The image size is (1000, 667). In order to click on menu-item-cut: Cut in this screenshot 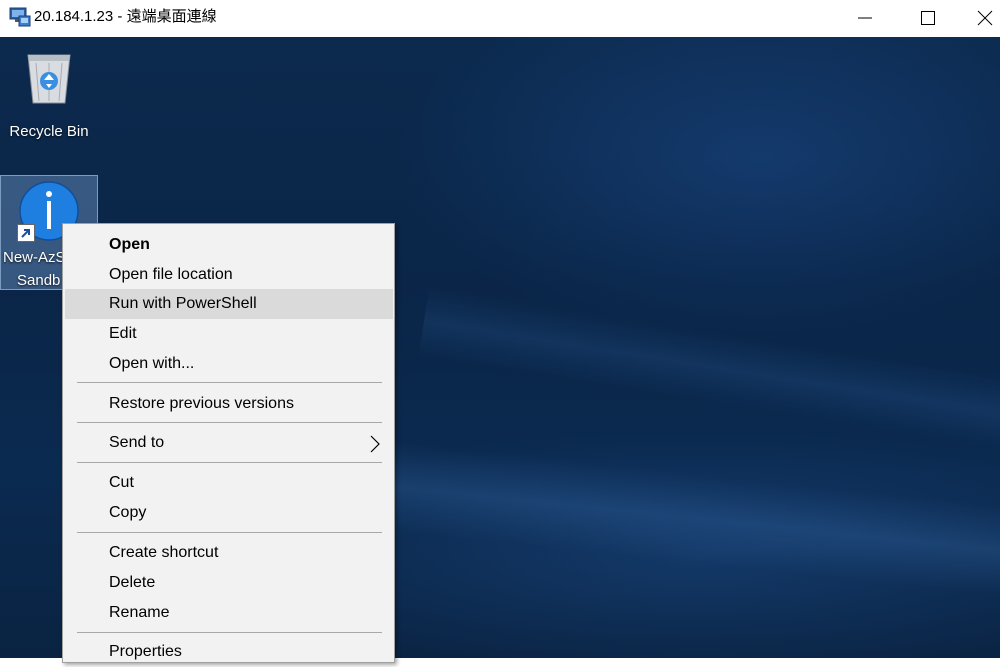, I will do `click(229, 483)`.